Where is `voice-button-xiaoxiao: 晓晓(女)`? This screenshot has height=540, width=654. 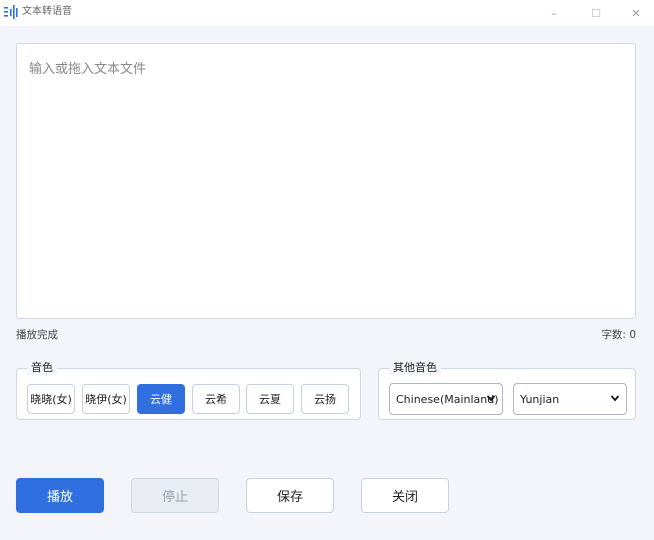 voice-button-xiaoxiao: 晓晓(女) is located at coordinates (51, 399).